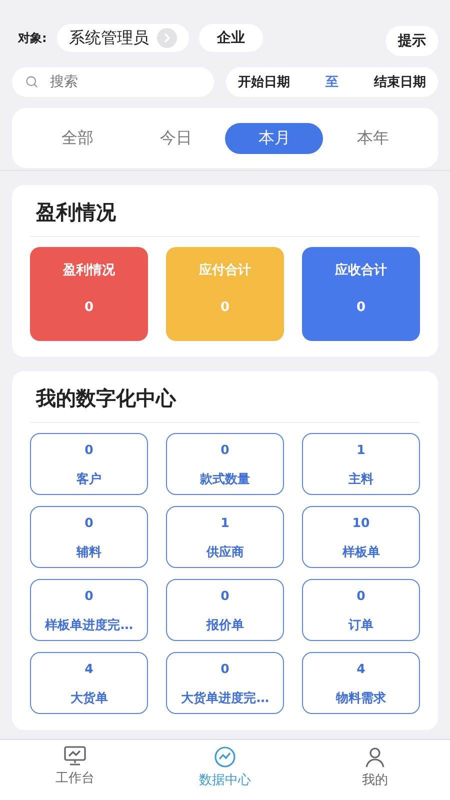 The image size is (450, 800). I want to click on stat-tile: 4 大货单, so click(89, 683).